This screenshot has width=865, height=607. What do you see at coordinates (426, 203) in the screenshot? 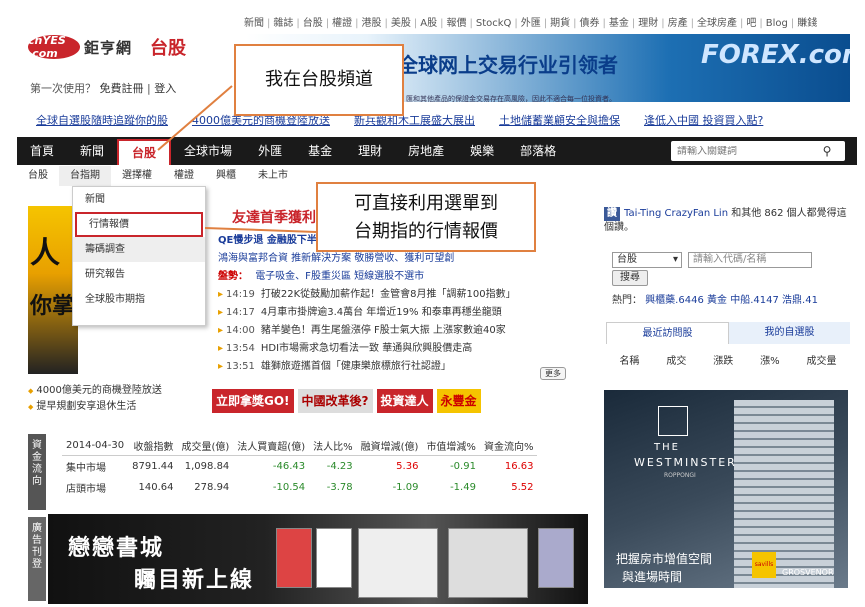
I see `callout-line-1: 可直接利用選單到` at bounding box center [426, 203].